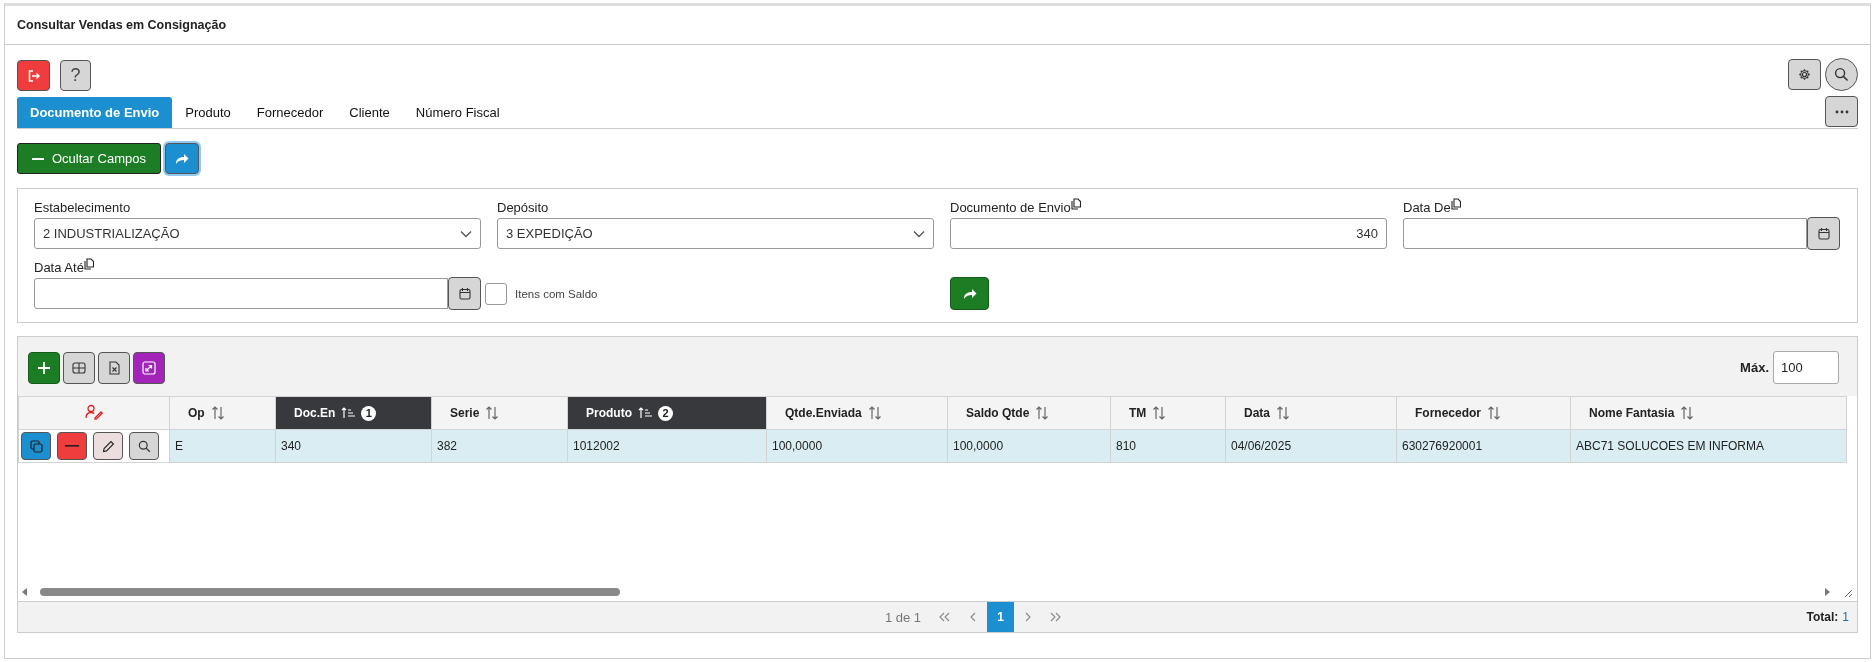 This screenshot has height=662, width=1875. Describe the element at coordinates (667, 446) in the screenshot. I see `table-cell: 1012002` at that location.